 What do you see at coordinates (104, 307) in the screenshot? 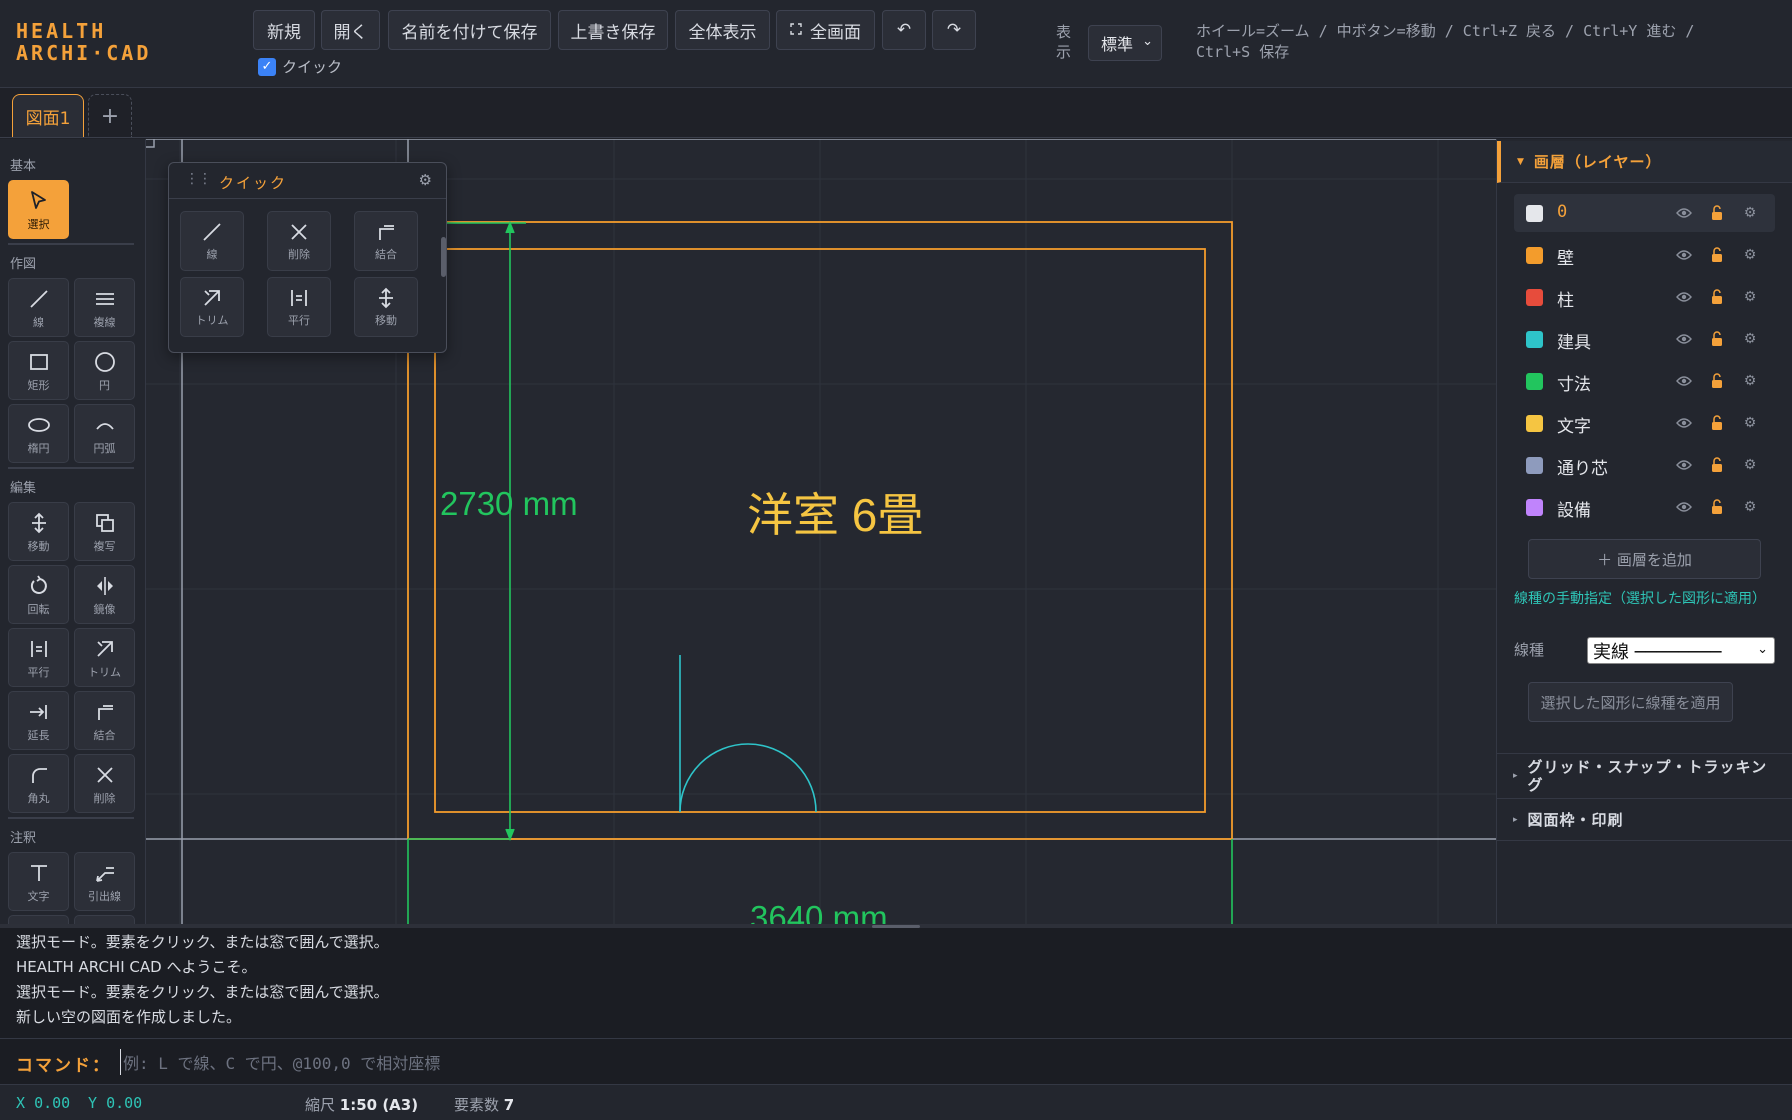
I see `tool-multiline: 複線` at bounding box center [104, 307].